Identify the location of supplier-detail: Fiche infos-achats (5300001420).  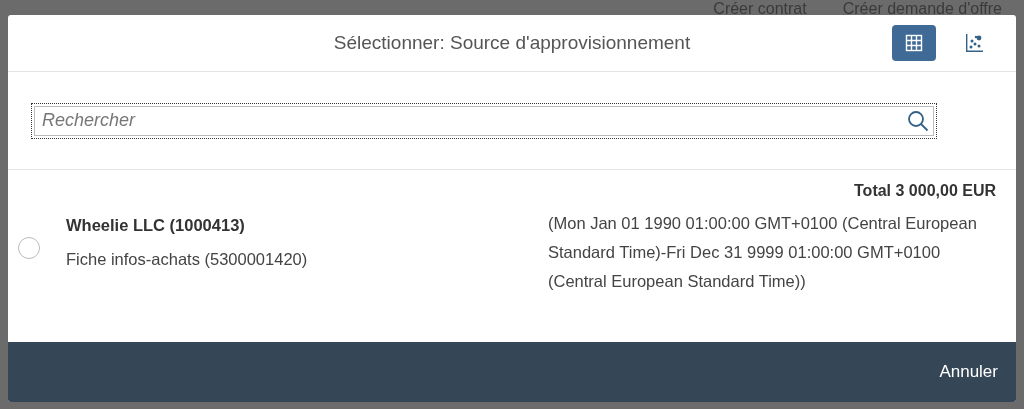
(187, 259).